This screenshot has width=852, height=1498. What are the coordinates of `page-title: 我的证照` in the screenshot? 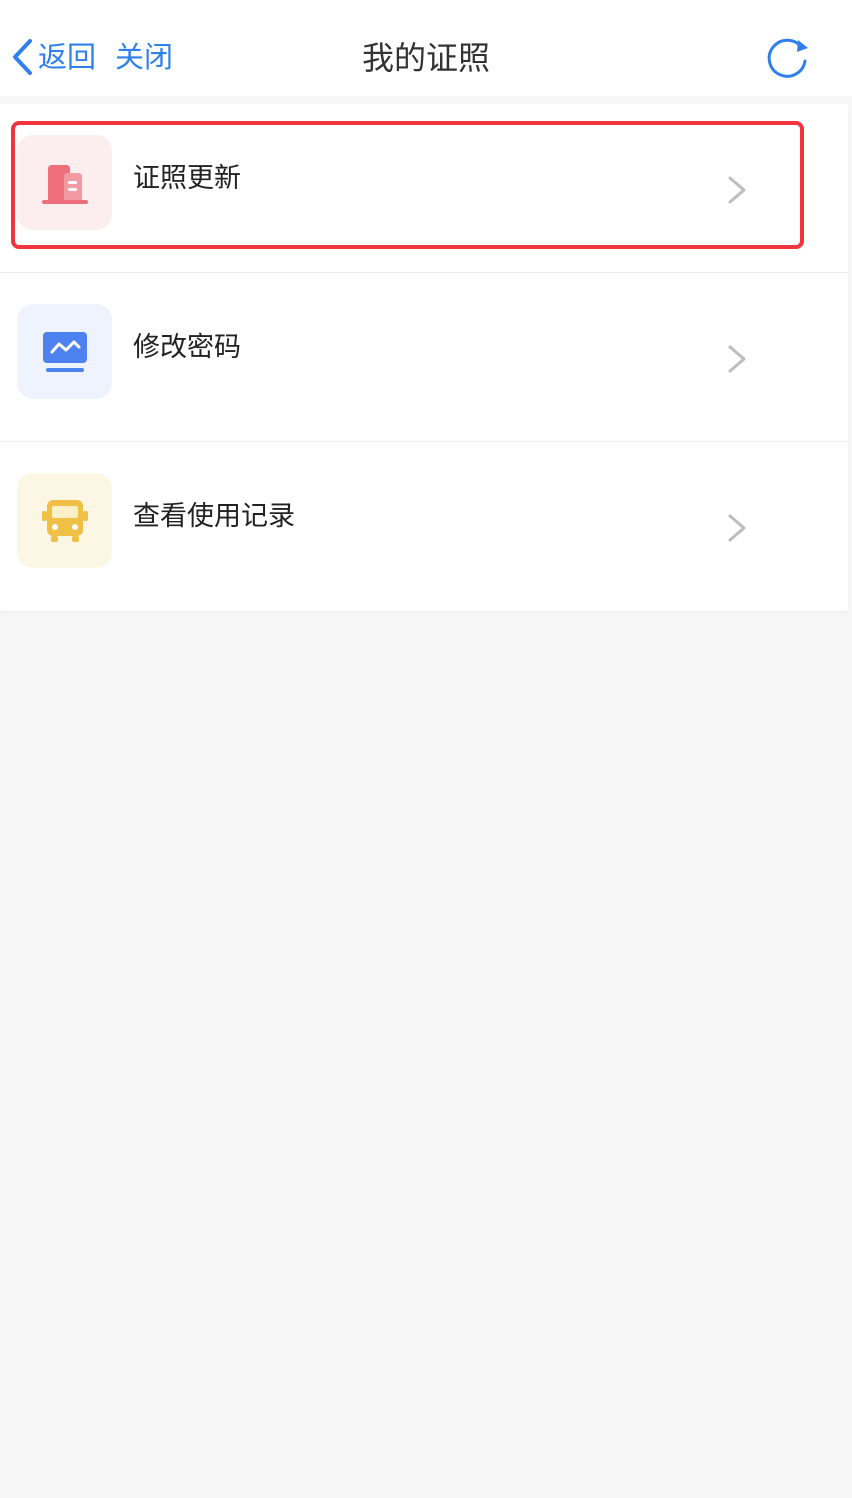 It's located at (425, 58).